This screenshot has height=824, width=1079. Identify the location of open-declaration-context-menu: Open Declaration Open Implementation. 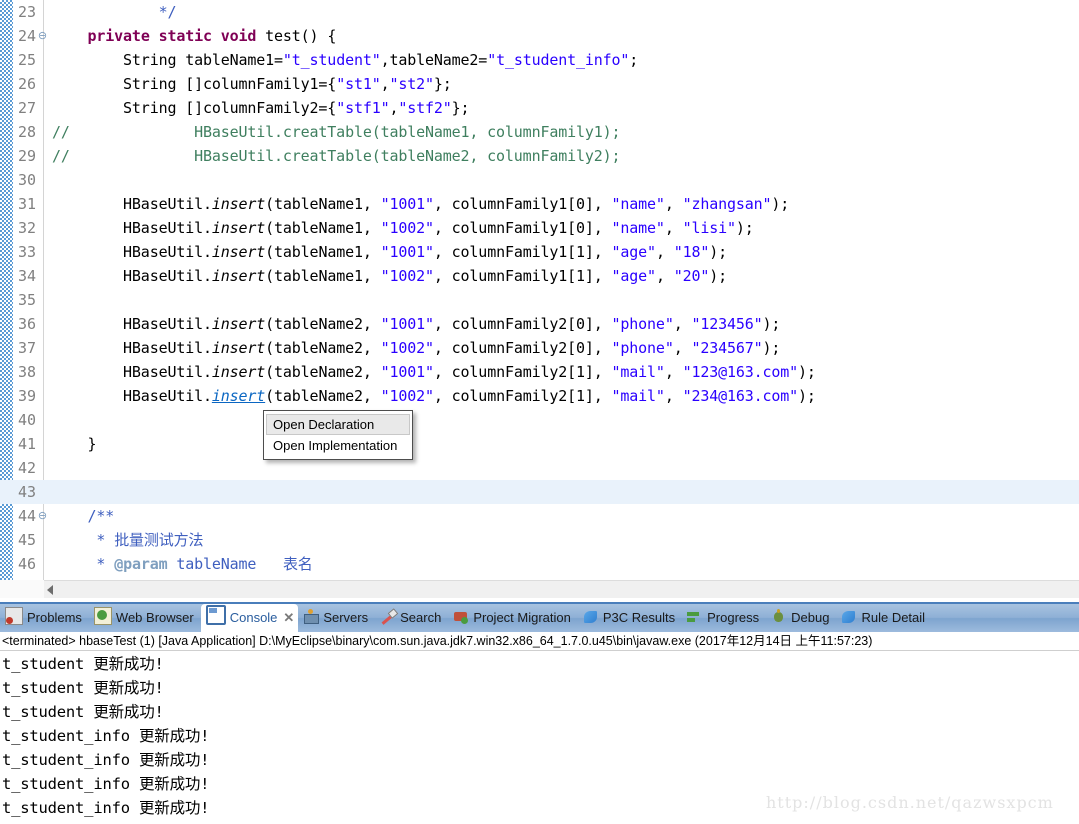
(338, 435).